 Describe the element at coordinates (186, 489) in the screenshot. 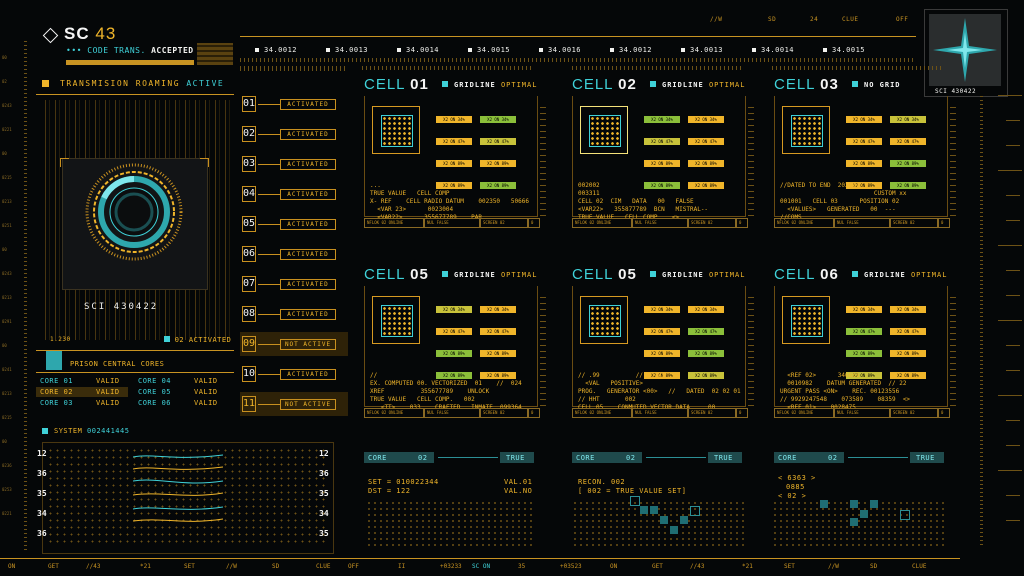

I see `system-panel: SYSTEM 002441445 12 36 35 34 36 12 36 35 34 35` at that location.